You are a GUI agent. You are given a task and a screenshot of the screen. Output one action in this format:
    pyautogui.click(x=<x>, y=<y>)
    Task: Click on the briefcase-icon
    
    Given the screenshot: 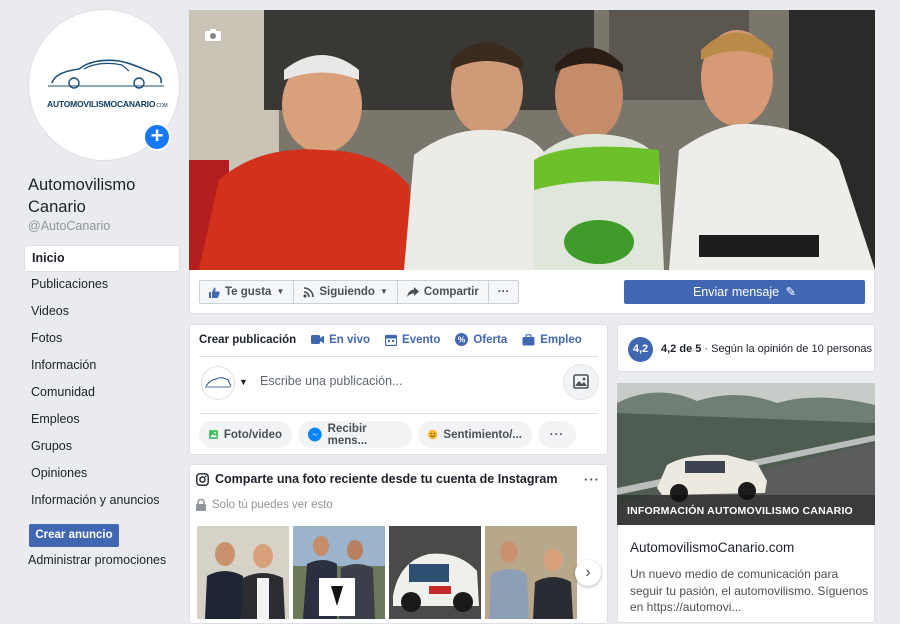 What is the action you would take?
    pyautogui.click(x=528, y=339)
    